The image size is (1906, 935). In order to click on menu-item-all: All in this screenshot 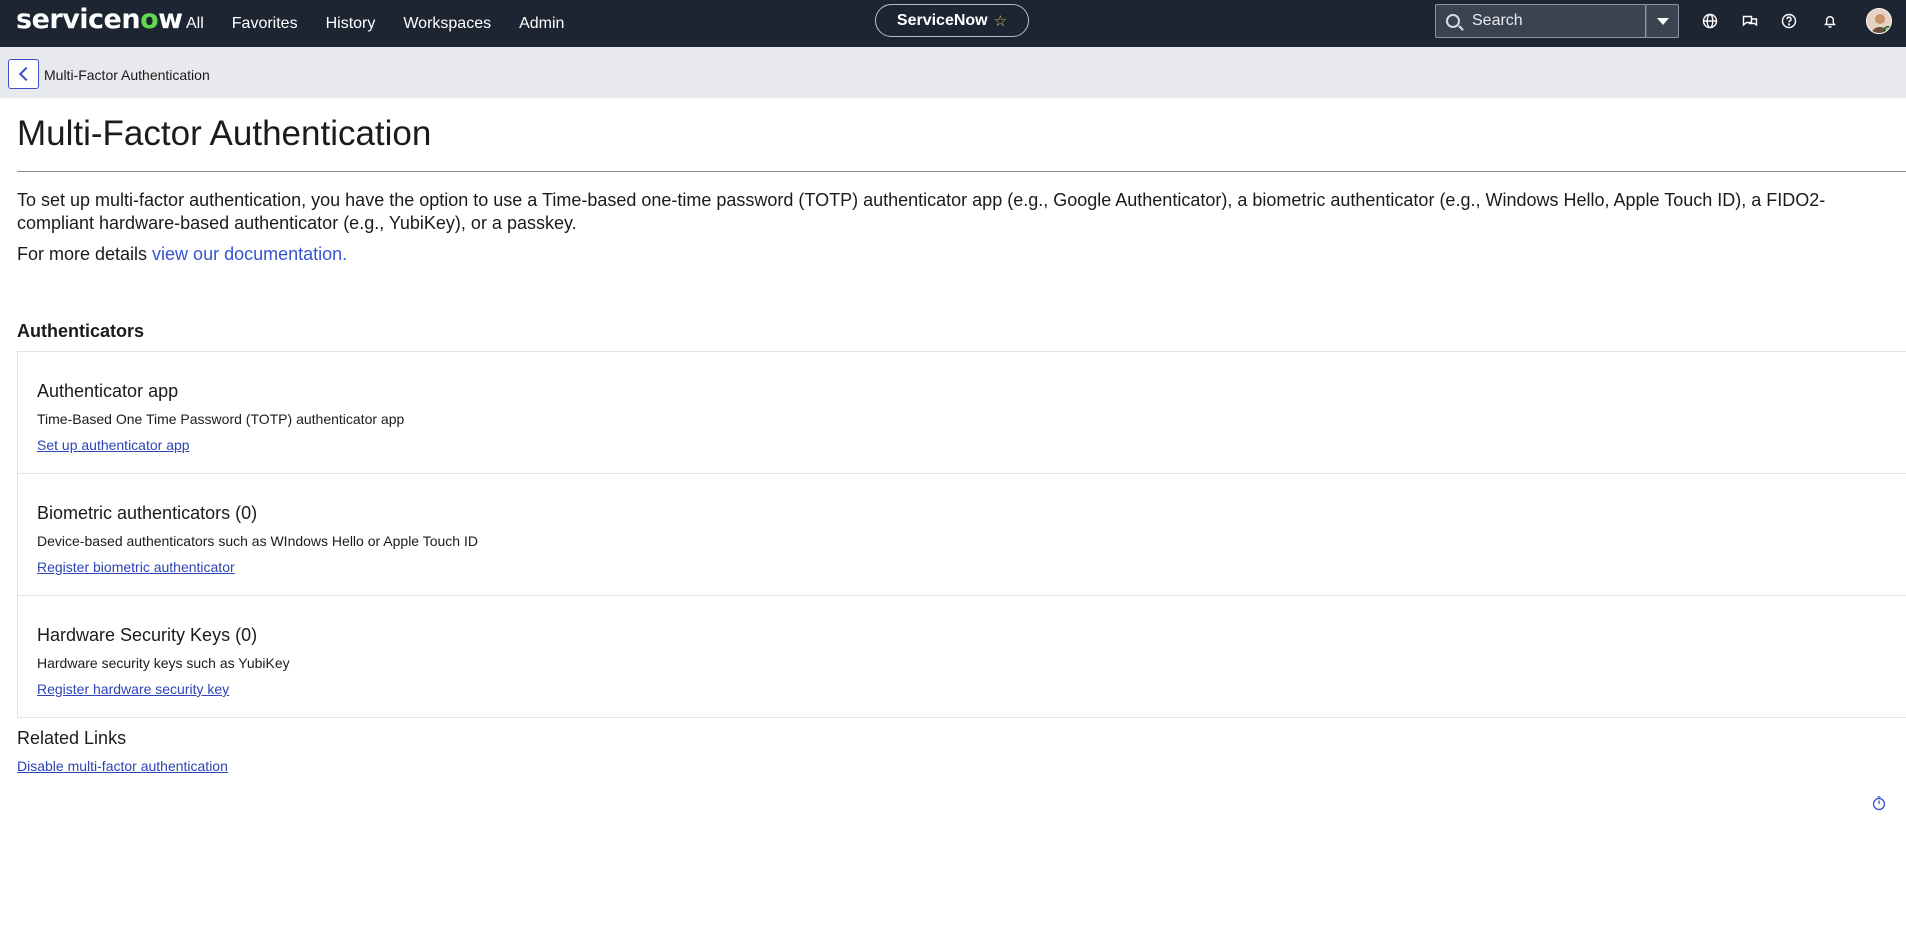, I will do `click(195, 24)`.